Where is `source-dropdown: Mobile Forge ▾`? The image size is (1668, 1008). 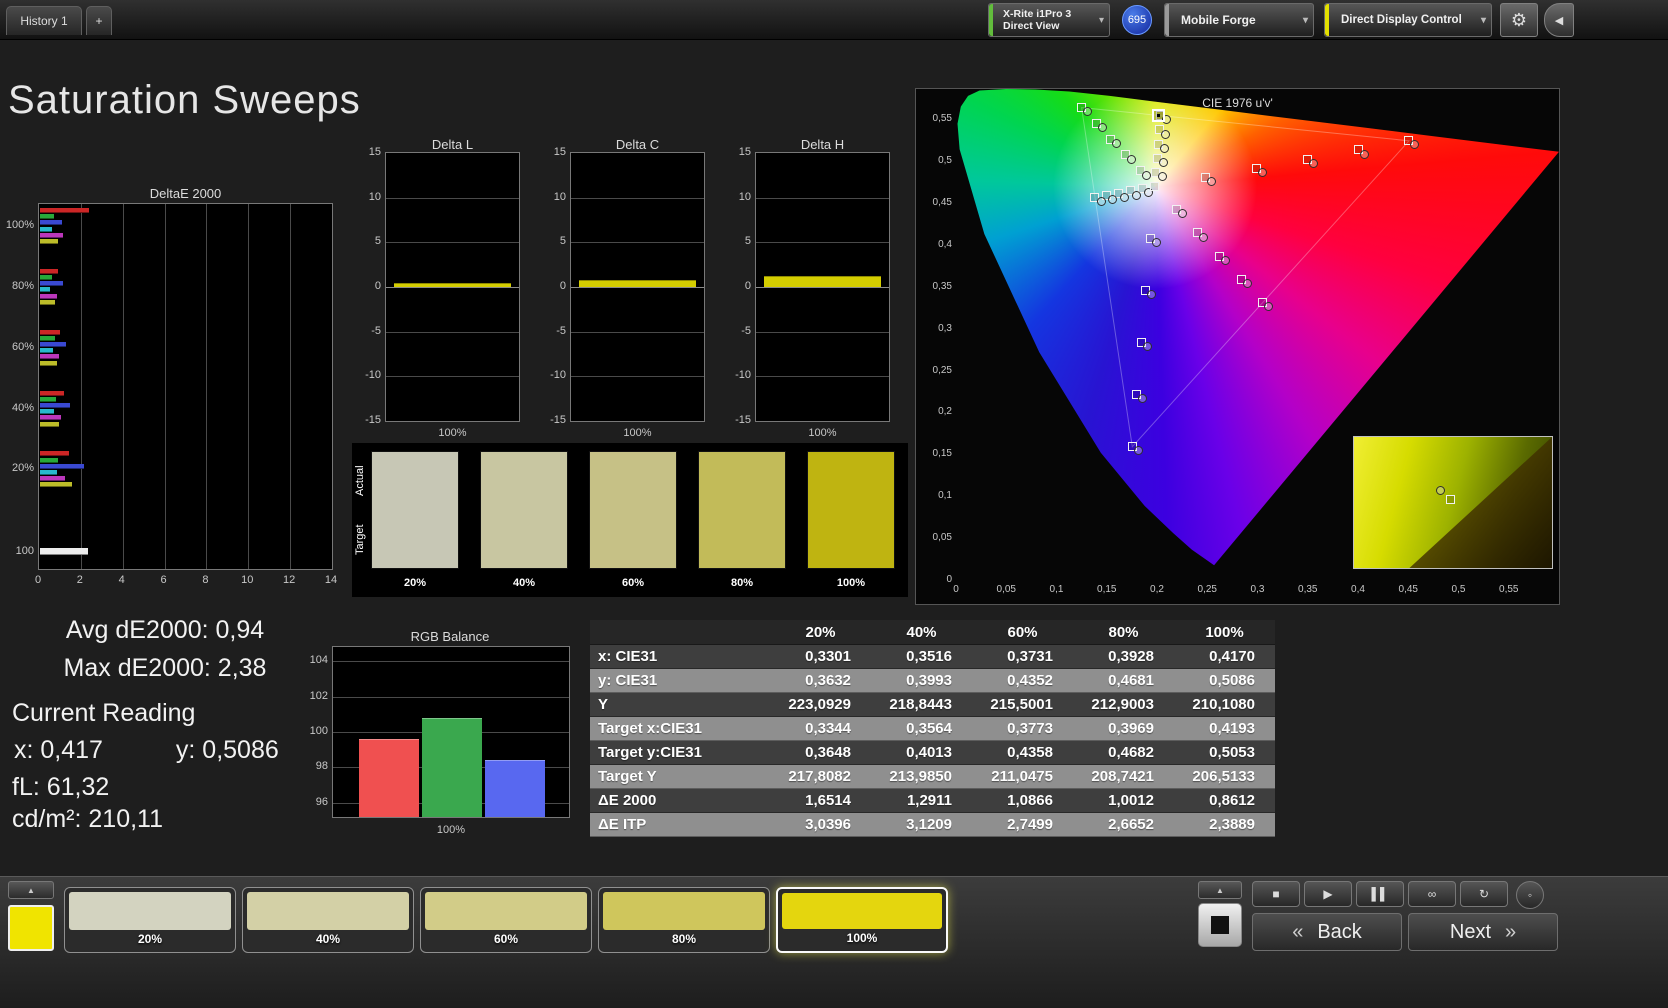
source-dropdown: Mobile Forge ▾ is located at coordinates (1239, 20).